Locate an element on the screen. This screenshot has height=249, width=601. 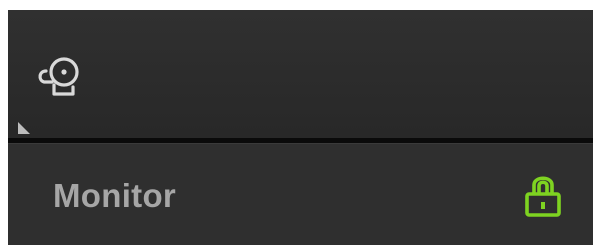
lock-icon is located at coordinates (543, 196).